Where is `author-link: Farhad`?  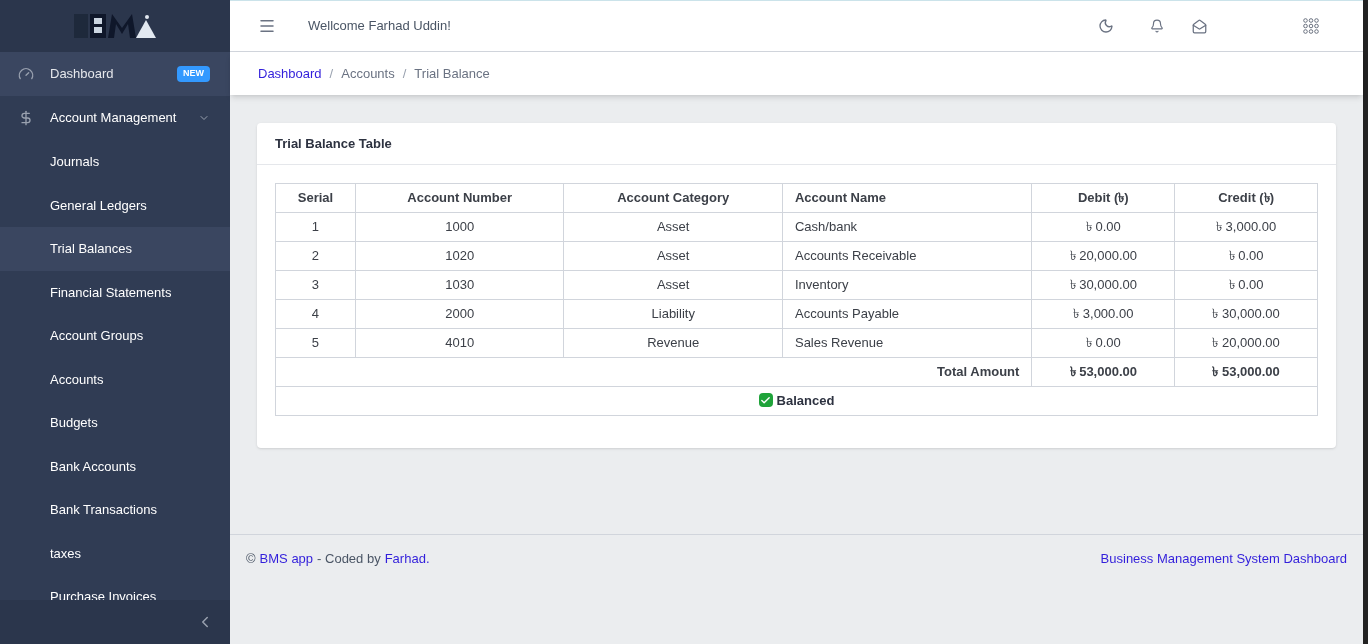 author-link: Farhad is located at coordinates (405, 558).